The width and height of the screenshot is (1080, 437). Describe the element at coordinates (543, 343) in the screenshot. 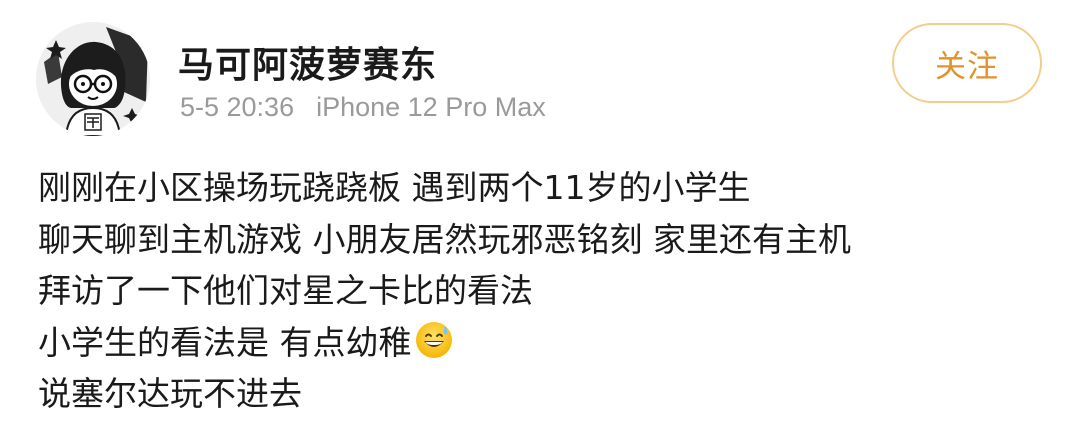

I see `post-line-4: 小学生的看法是 有点幼稚` at that location.